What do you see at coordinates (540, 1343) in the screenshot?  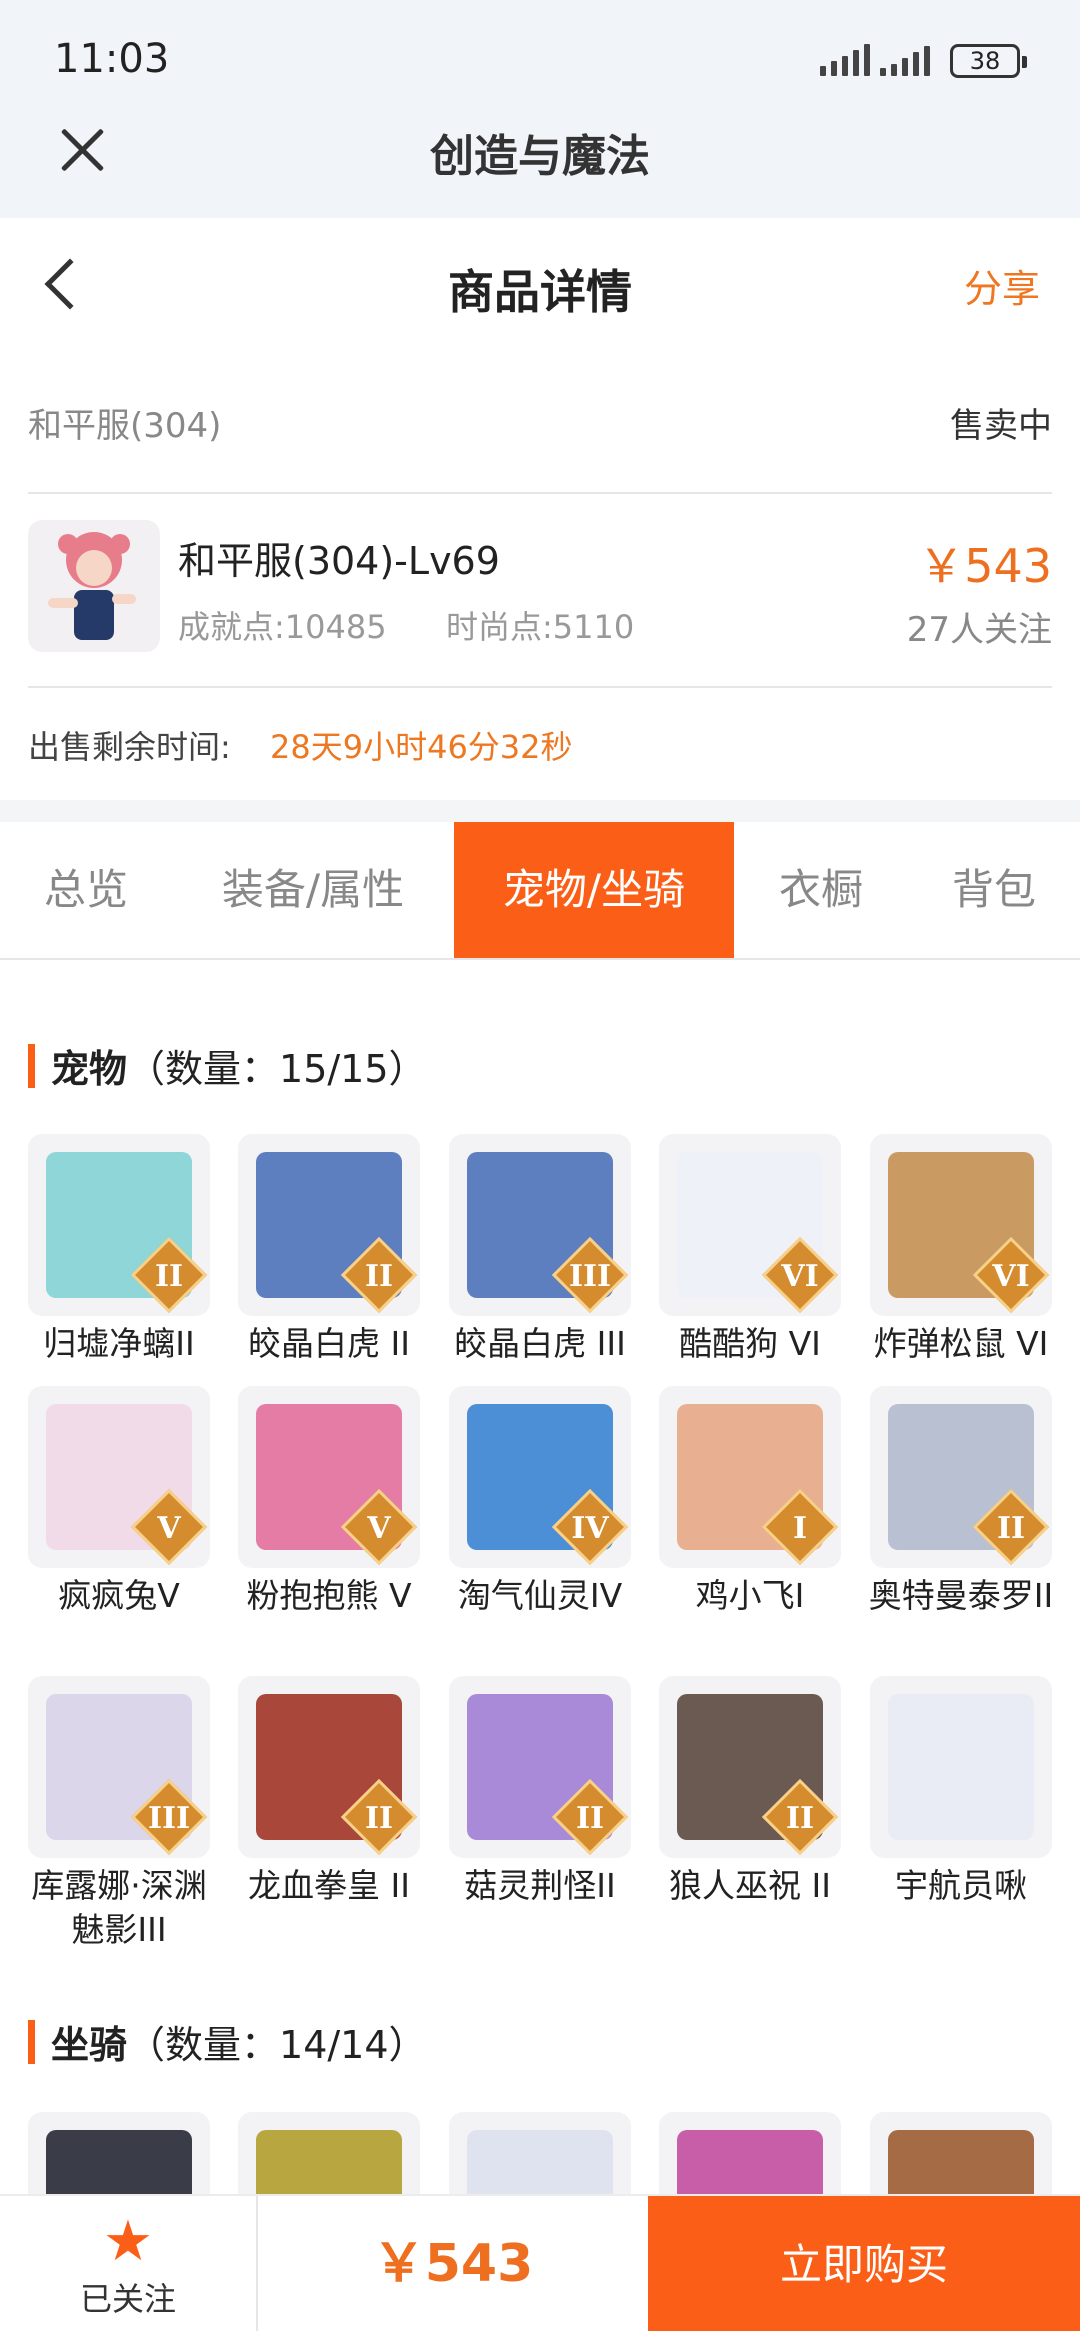 I see `pet-name: 皎晶白虎 III` at bounding box center [540, 1343].